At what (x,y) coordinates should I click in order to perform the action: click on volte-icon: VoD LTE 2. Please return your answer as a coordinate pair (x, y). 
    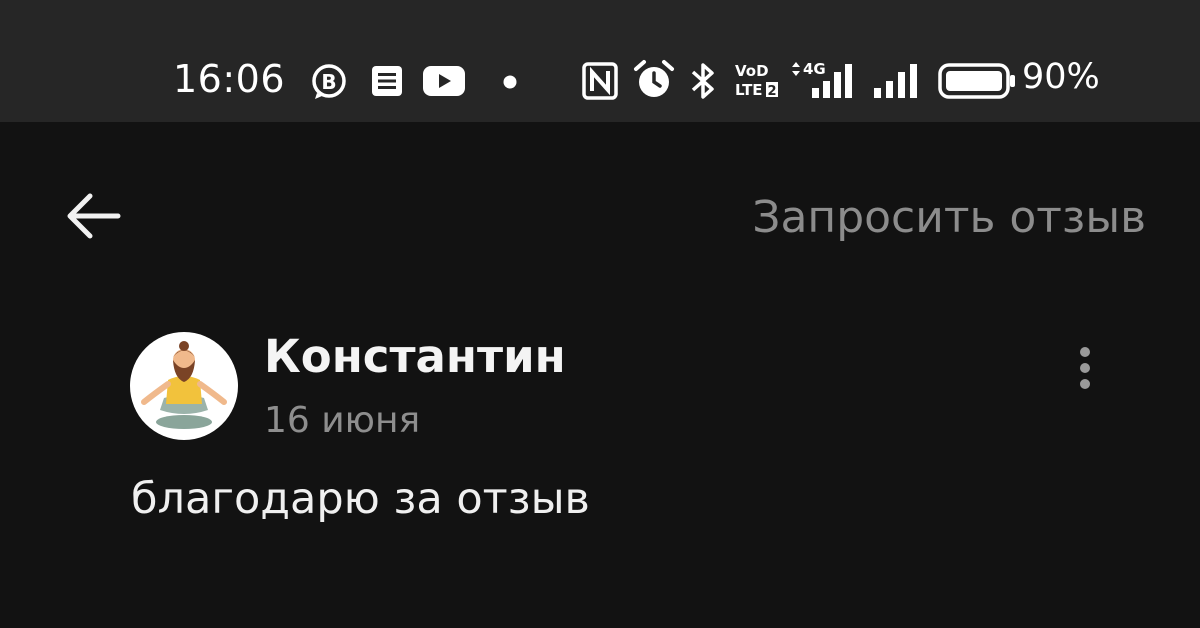
    Looking at the image, I should click on (756, 80).